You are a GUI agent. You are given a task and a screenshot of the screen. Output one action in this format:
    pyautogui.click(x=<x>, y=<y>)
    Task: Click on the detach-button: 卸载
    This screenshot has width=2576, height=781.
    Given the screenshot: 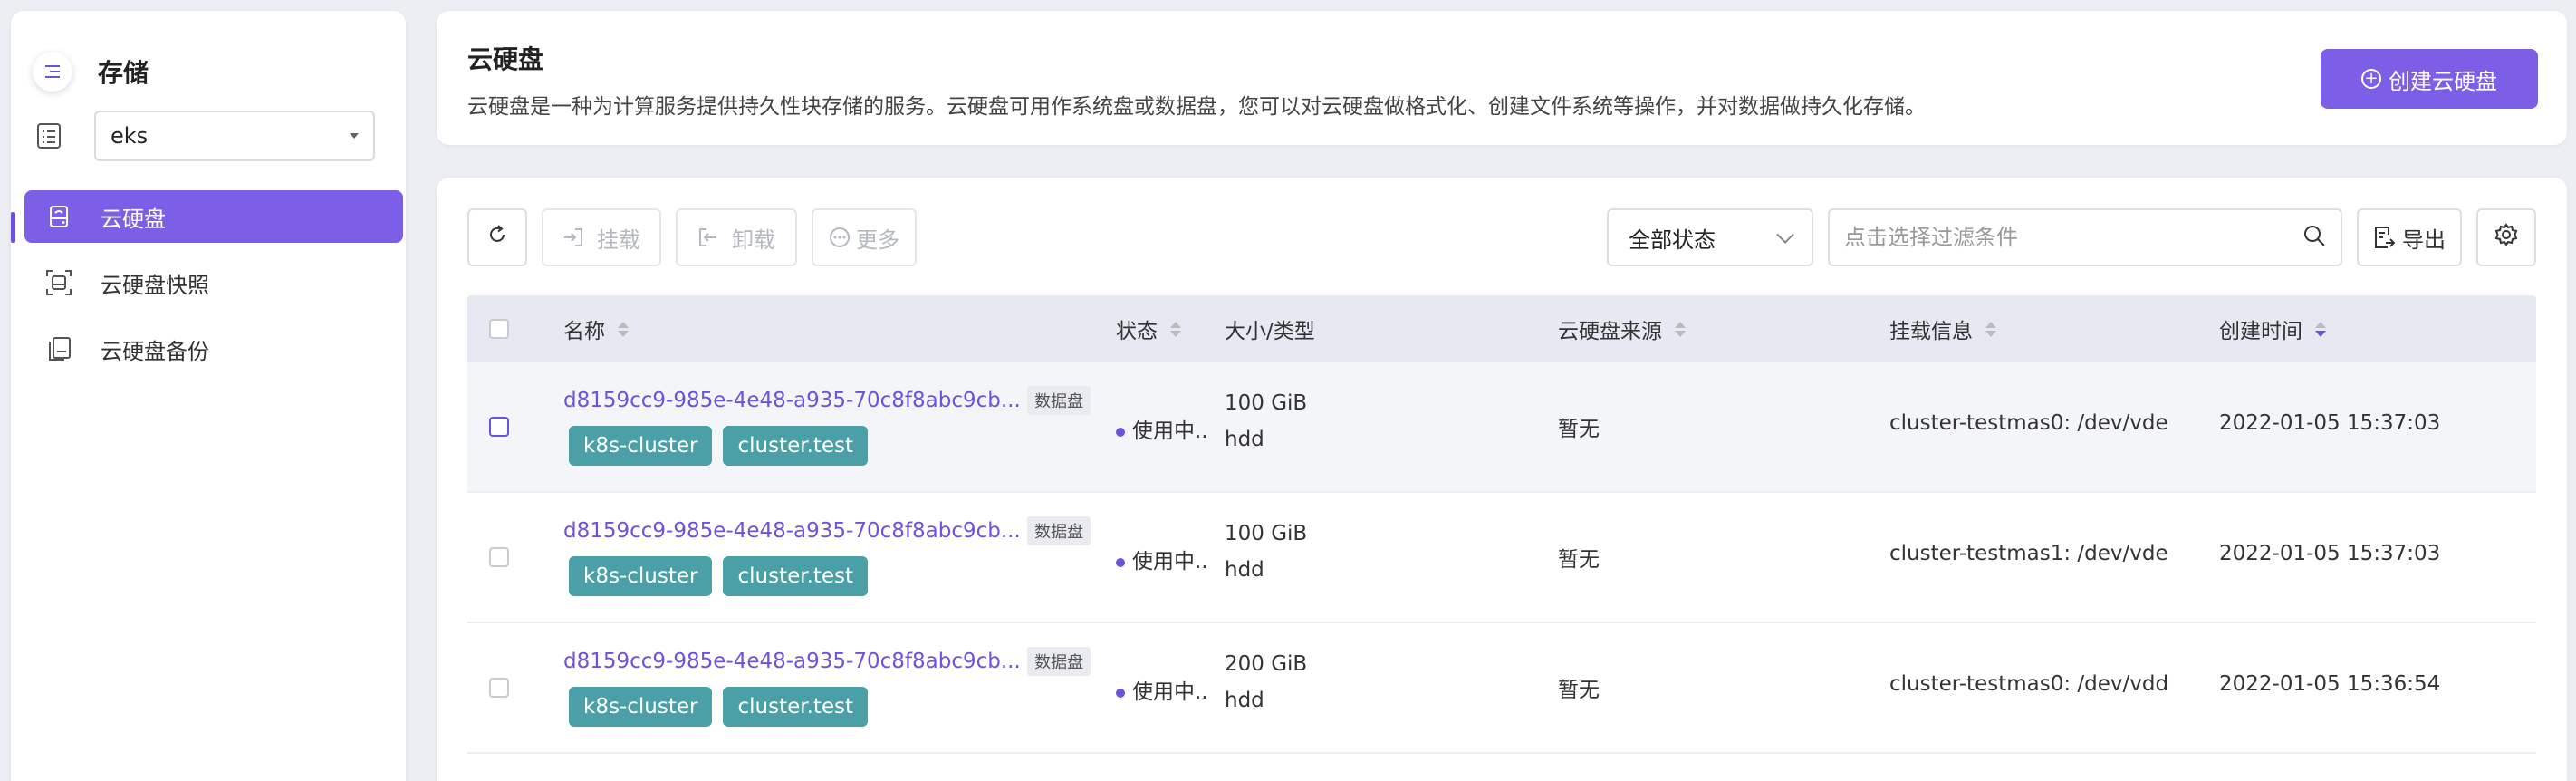 What is the action you would take?
    pyautogui.click(x=736, y=237)
    